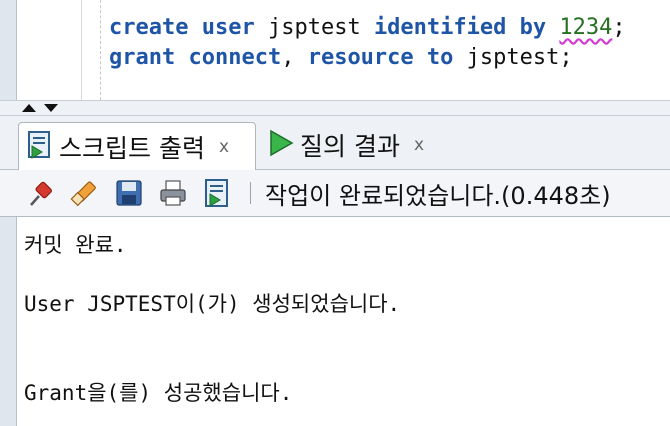 Image resolution: width=670 pixels, height=426 pixels. What do you see at coordinates (75, 245) in the screenshot?
I see `output-line: 커밋 완료.` at bounding box center [75, 245].